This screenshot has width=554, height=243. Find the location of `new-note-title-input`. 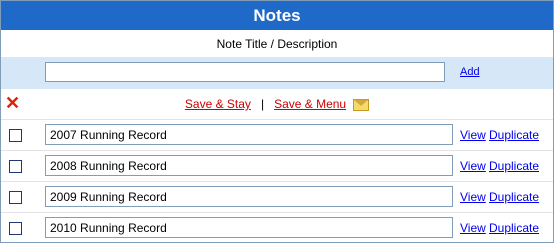

new-note-title-input is located at coordinates (245, 72).